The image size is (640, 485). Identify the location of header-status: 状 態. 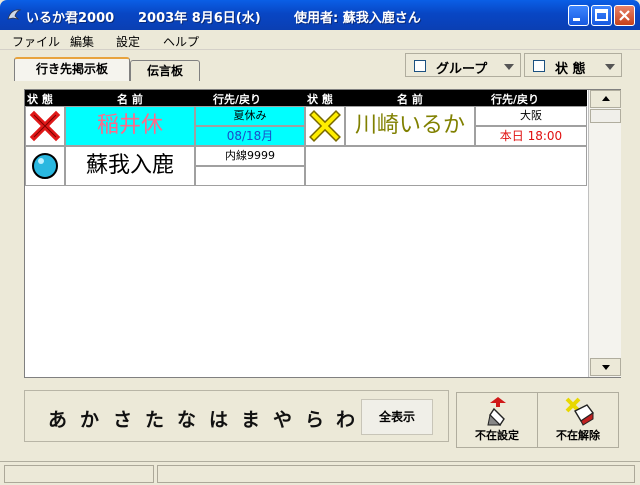
(40, 99).